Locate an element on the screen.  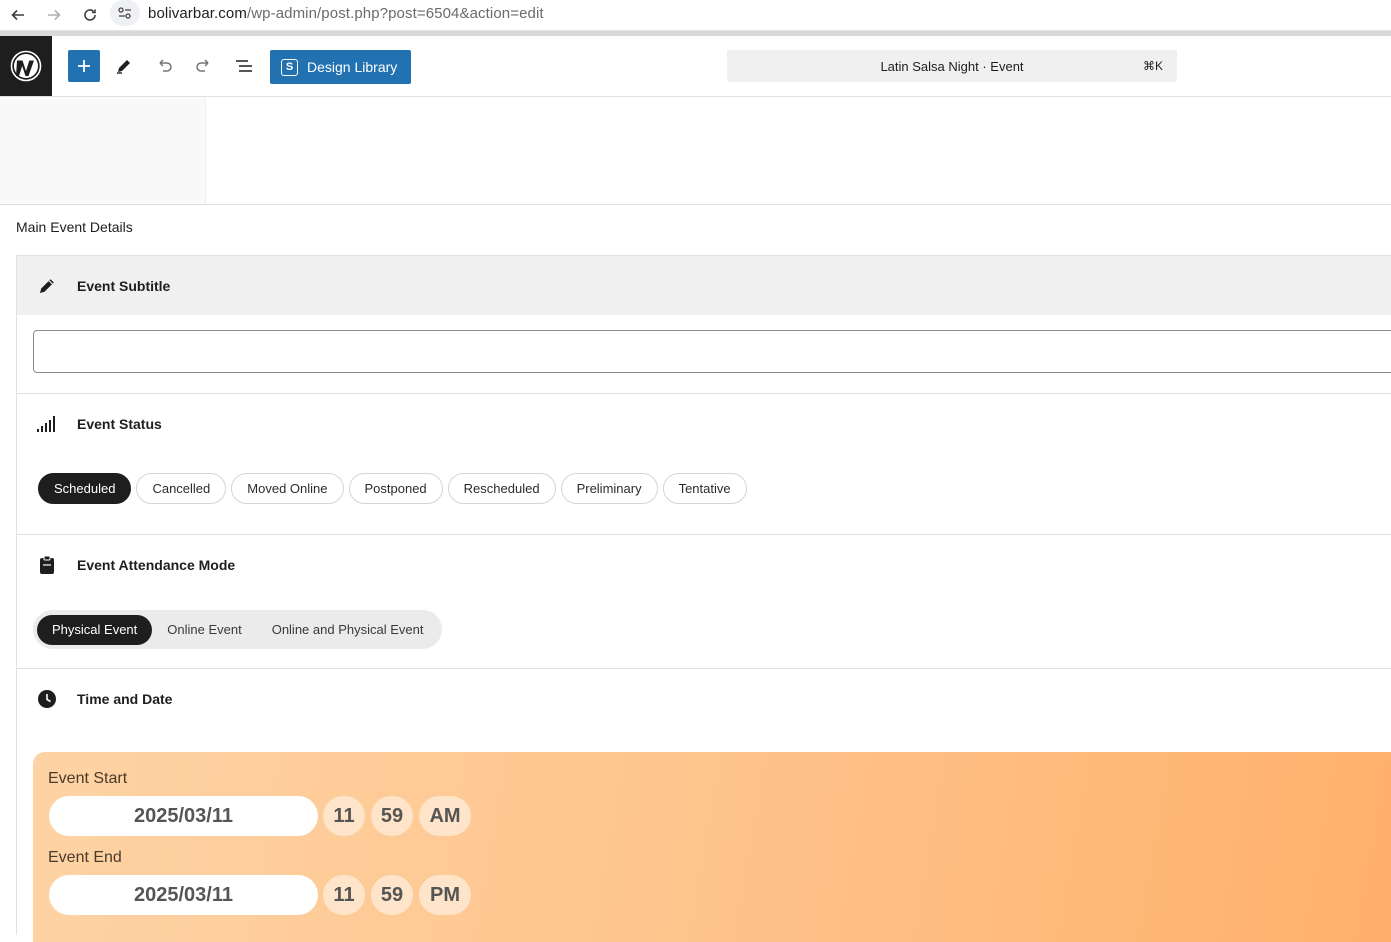
attendance-online: Online Event is located at coordinates (204, 630).